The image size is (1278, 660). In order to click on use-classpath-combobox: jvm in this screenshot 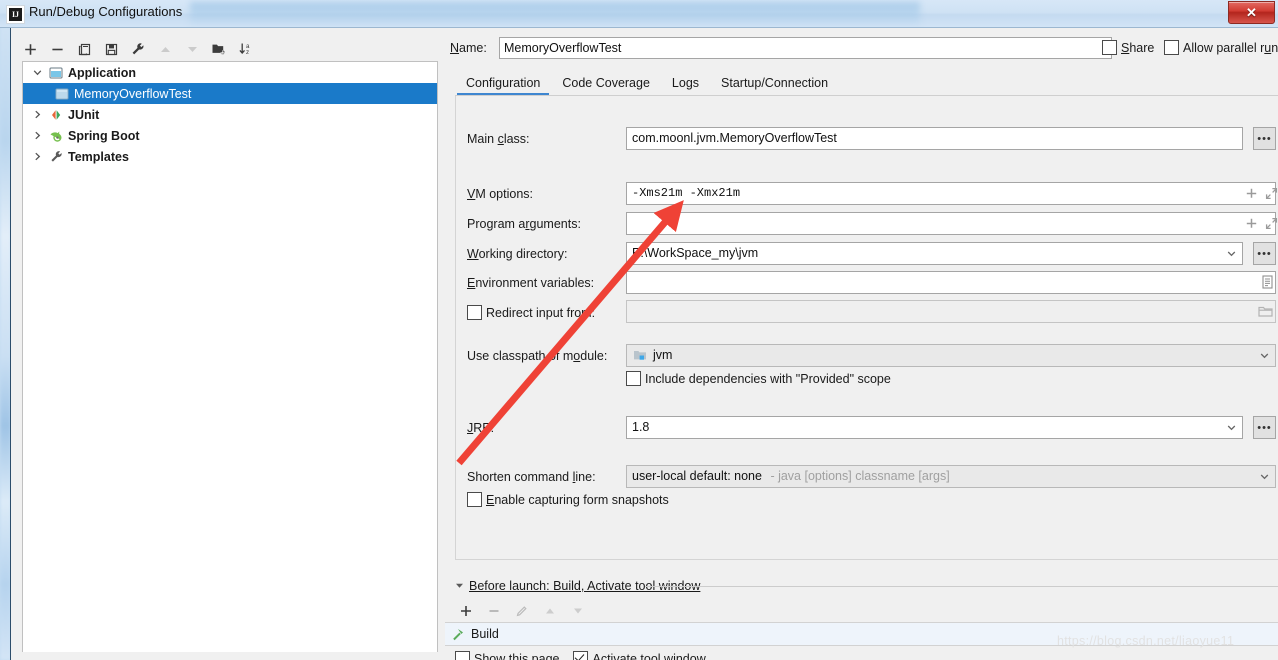, I will do `click(951, 355)`.